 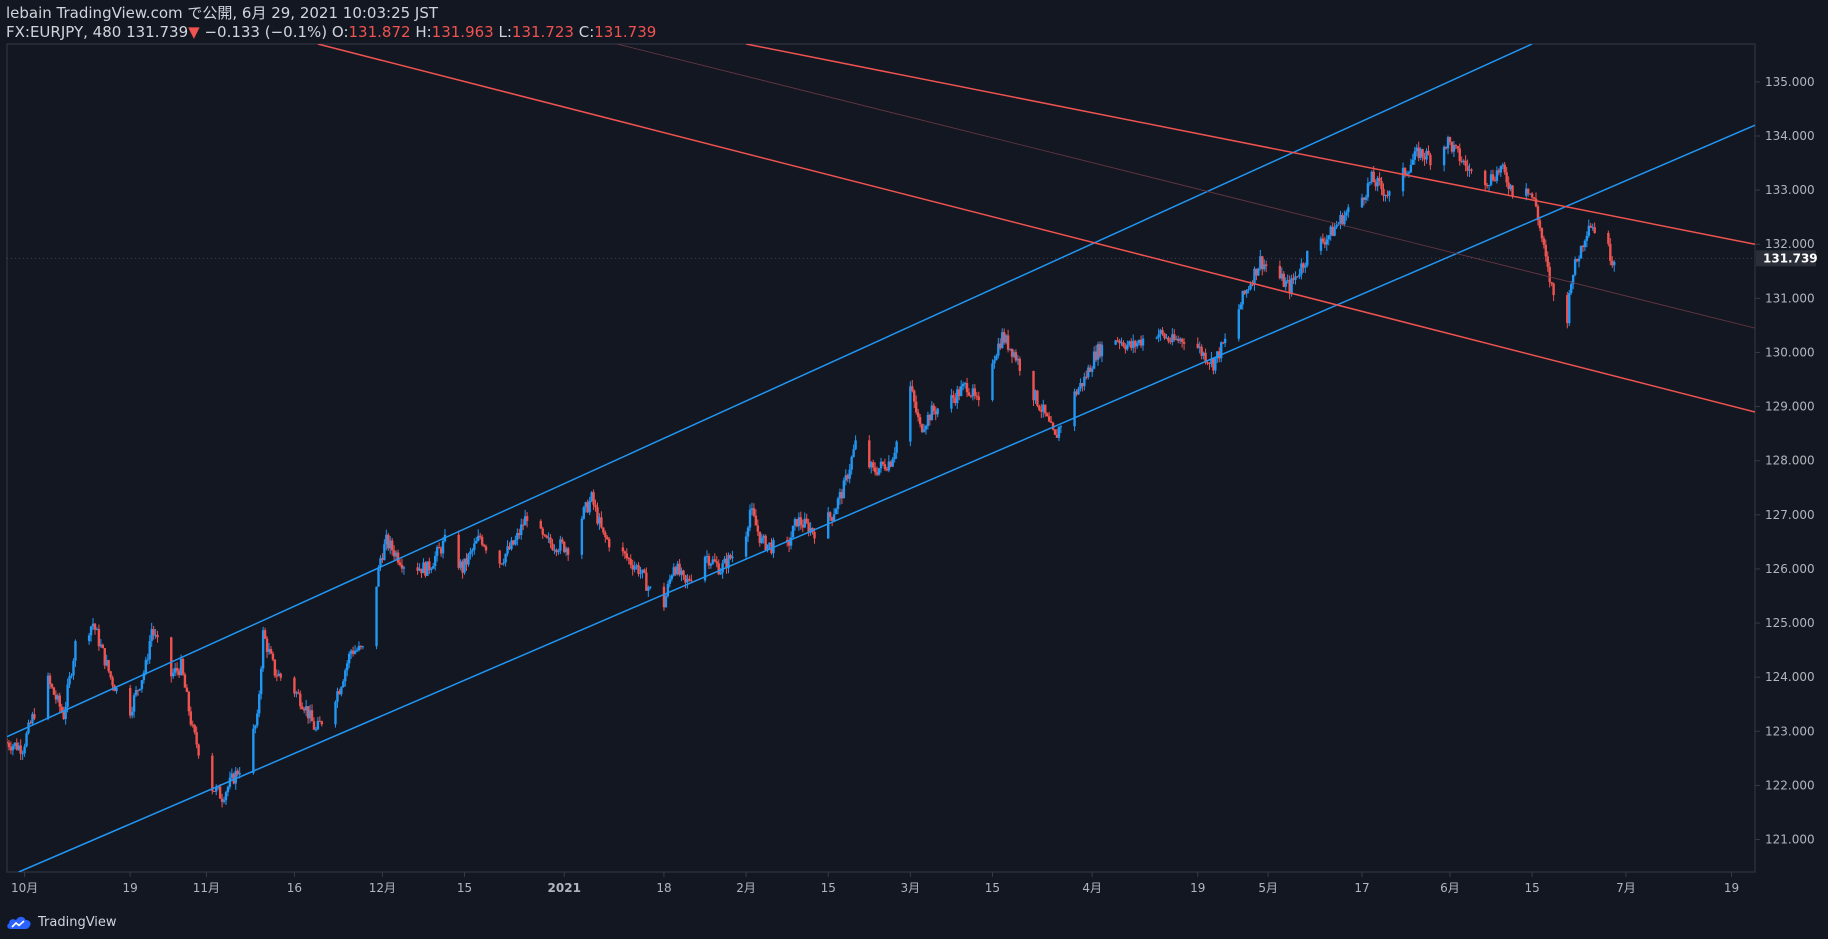 I want to click on last-price-label: 131.739, so click(x=1790, y=258).